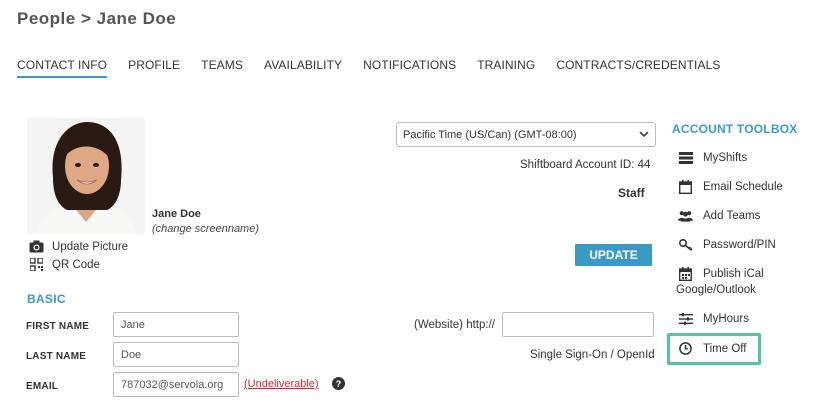 The image size is (840, 410). Describe the element at coordinates (685, 215) in the screenshot. I see `users-icon` at that location.